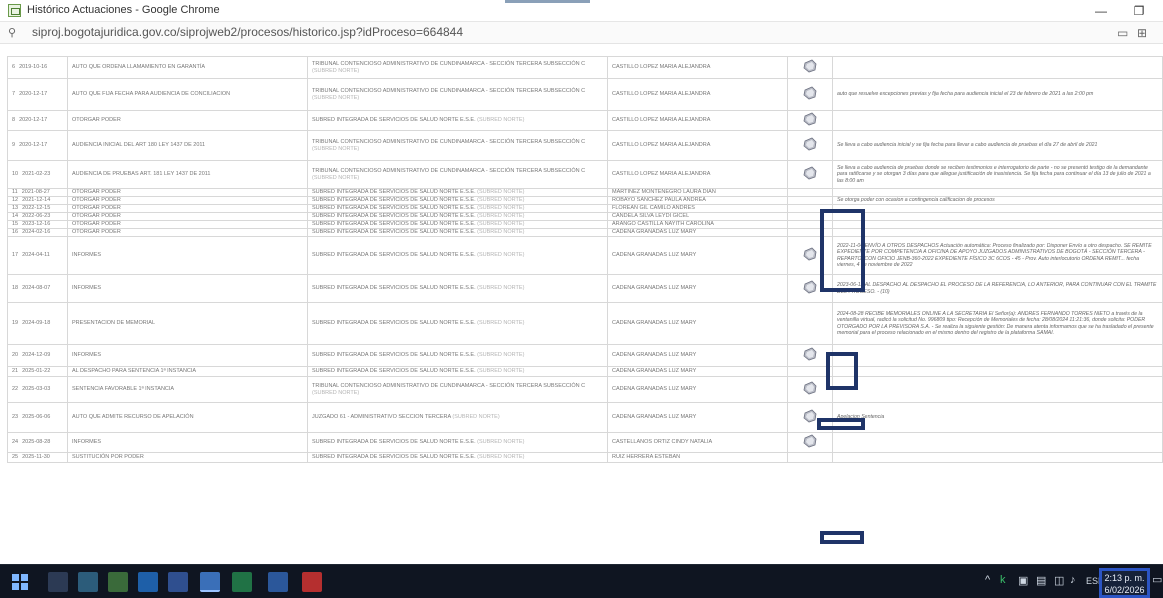 This screenshot has width=1163, height=598. What do you see at coordinates (312, 582) in the screenshot?
I see `pdf-taskbar-icon` at bounding box center [312, 582].